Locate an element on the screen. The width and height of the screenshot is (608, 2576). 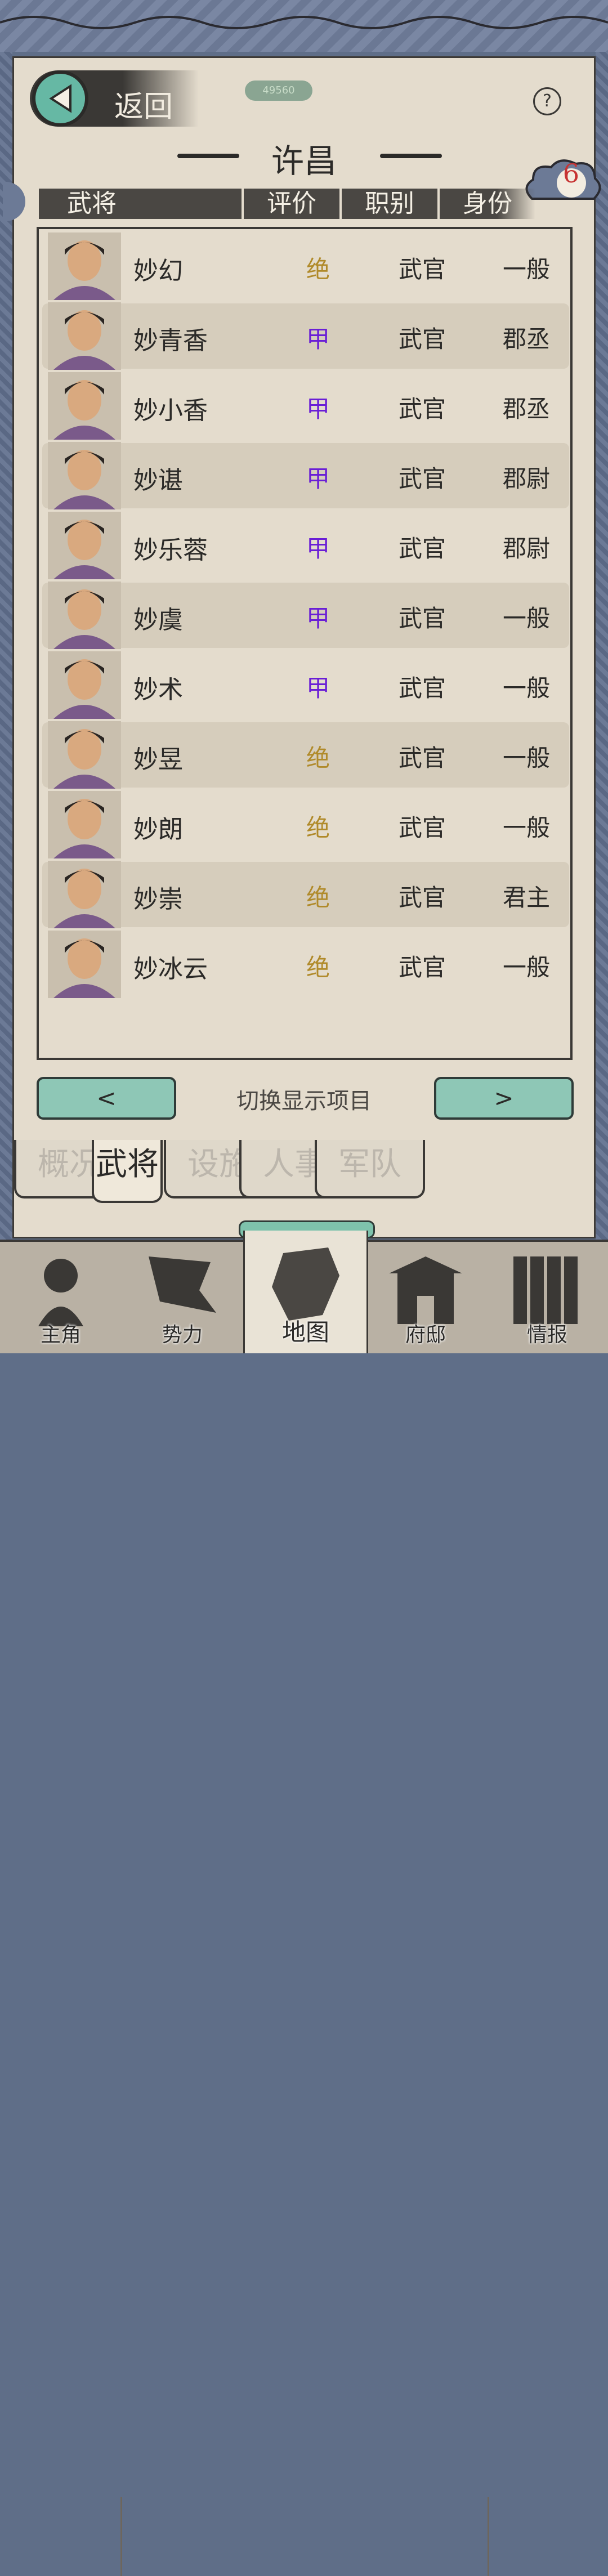
general-name: 妙术 is located at coordinates (158, 690).